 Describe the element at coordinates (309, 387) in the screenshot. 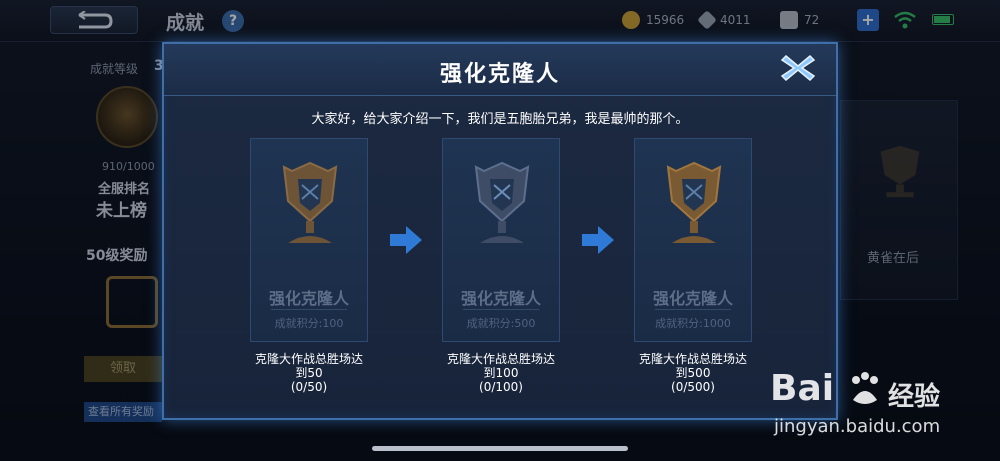

I see `condition-progress: (0/50)` at that location.